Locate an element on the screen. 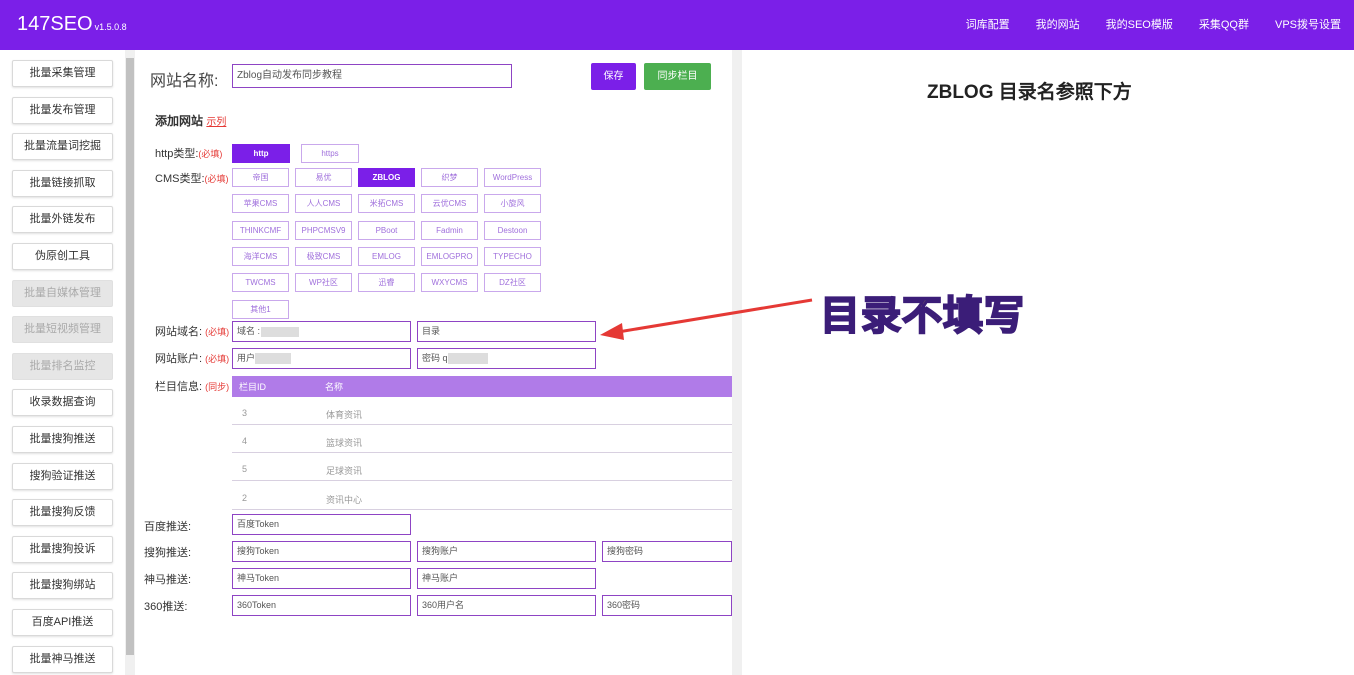 The width and height of the screenshot is (1354, 675). arrow-shaft is located at coordinates (715, 316).